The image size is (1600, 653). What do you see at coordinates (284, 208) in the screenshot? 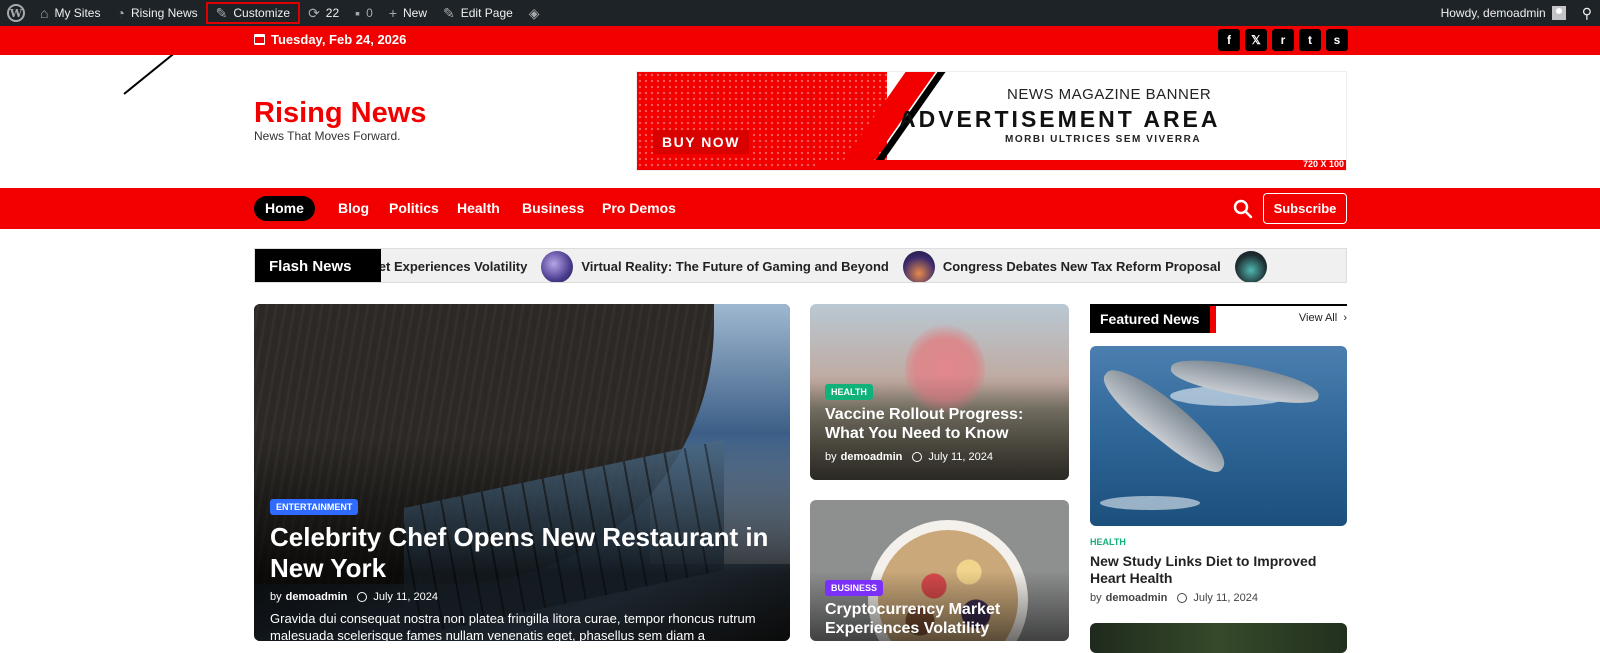
I see `nav-home: Home` at bounding box center [284, 208].